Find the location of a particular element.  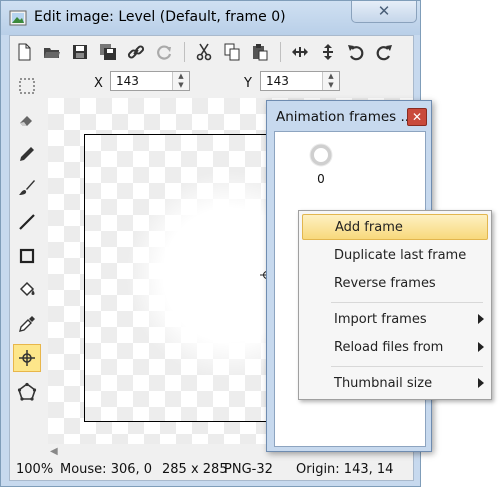

rectangle-icon is located at coordinates (27, 256).